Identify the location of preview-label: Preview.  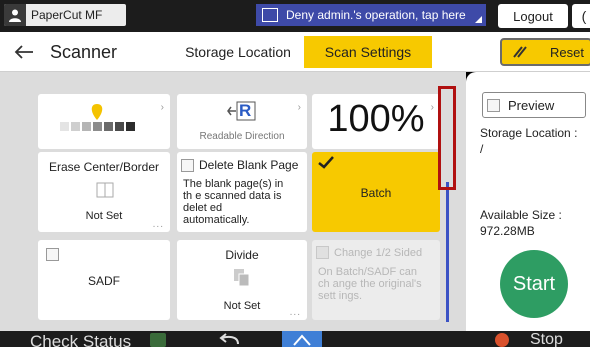
(531, 105).